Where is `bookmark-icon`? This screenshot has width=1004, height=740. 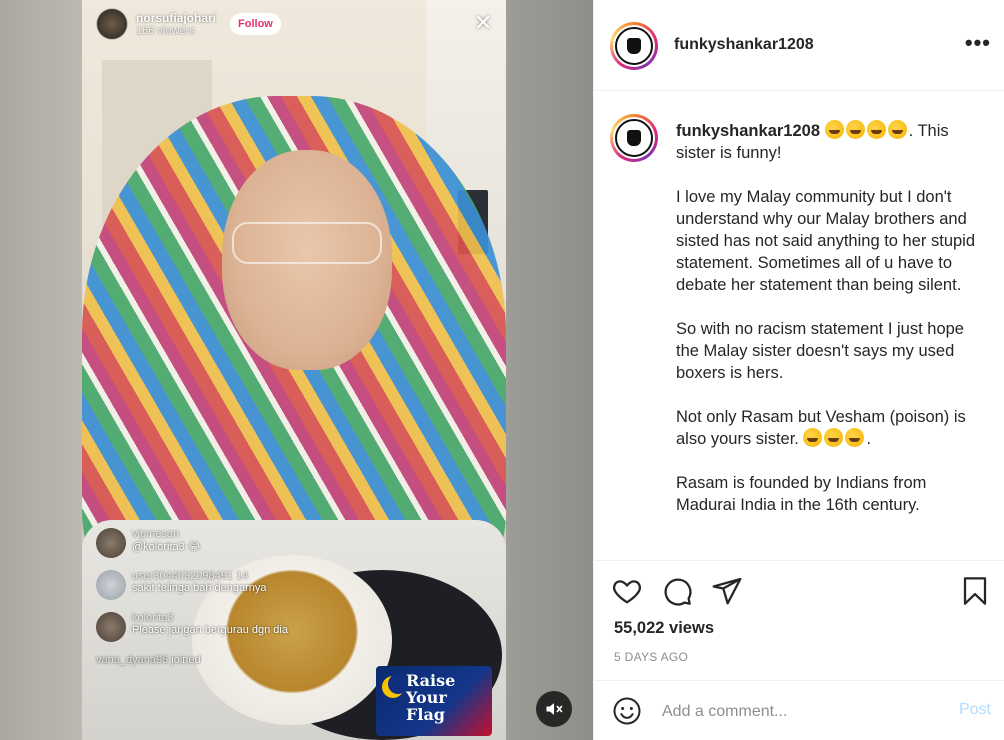 bookmark-icon is located at coordinates (975, 591).